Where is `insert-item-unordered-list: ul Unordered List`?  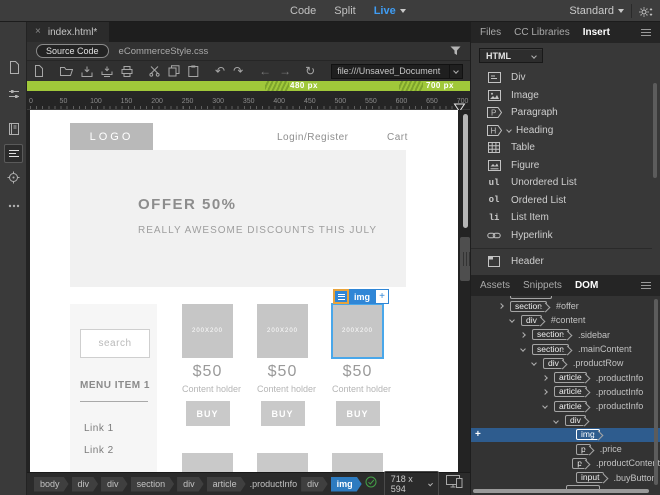 insert-item-unordered-list: ul Unordered List is located at coordinates (561, 183).